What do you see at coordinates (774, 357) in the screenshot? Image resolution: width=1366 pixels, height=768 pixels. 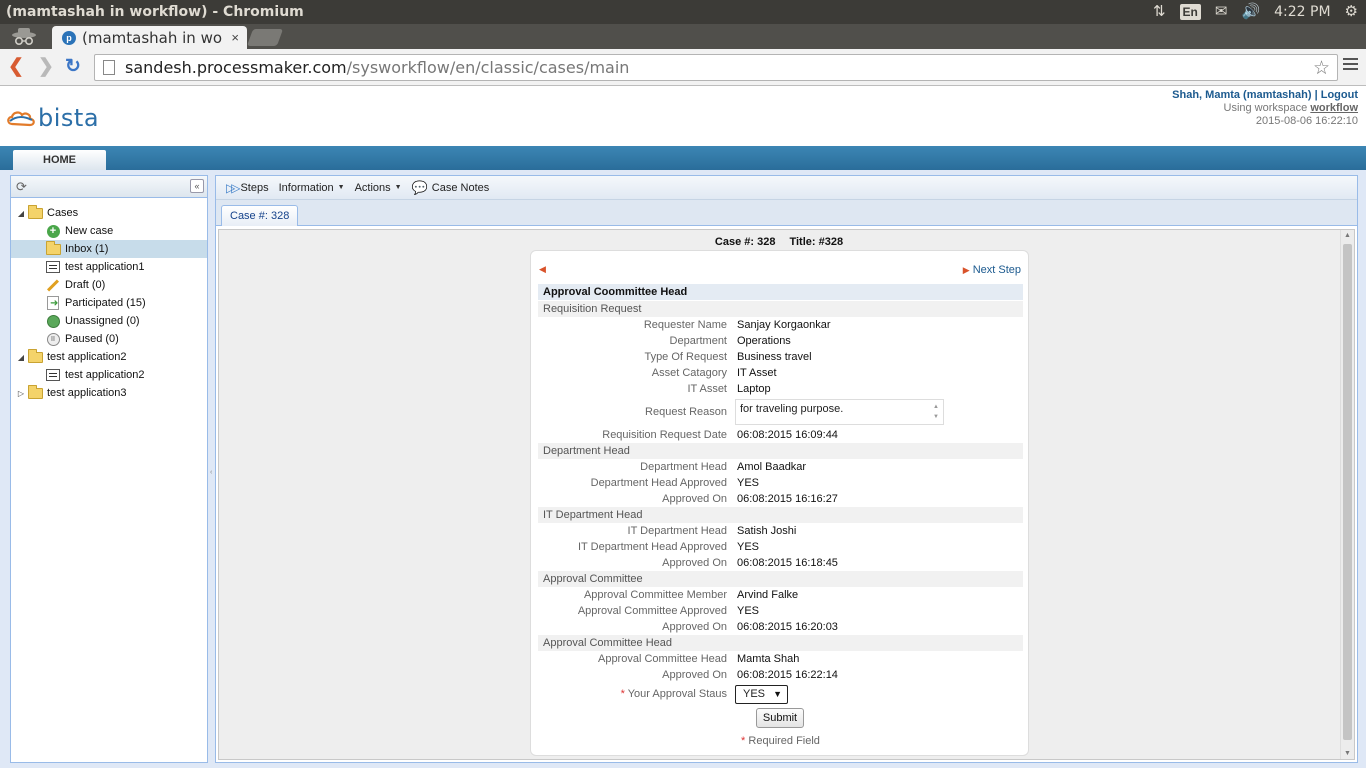 I see `field-value: Business travel` at bounding box center [774, 357].